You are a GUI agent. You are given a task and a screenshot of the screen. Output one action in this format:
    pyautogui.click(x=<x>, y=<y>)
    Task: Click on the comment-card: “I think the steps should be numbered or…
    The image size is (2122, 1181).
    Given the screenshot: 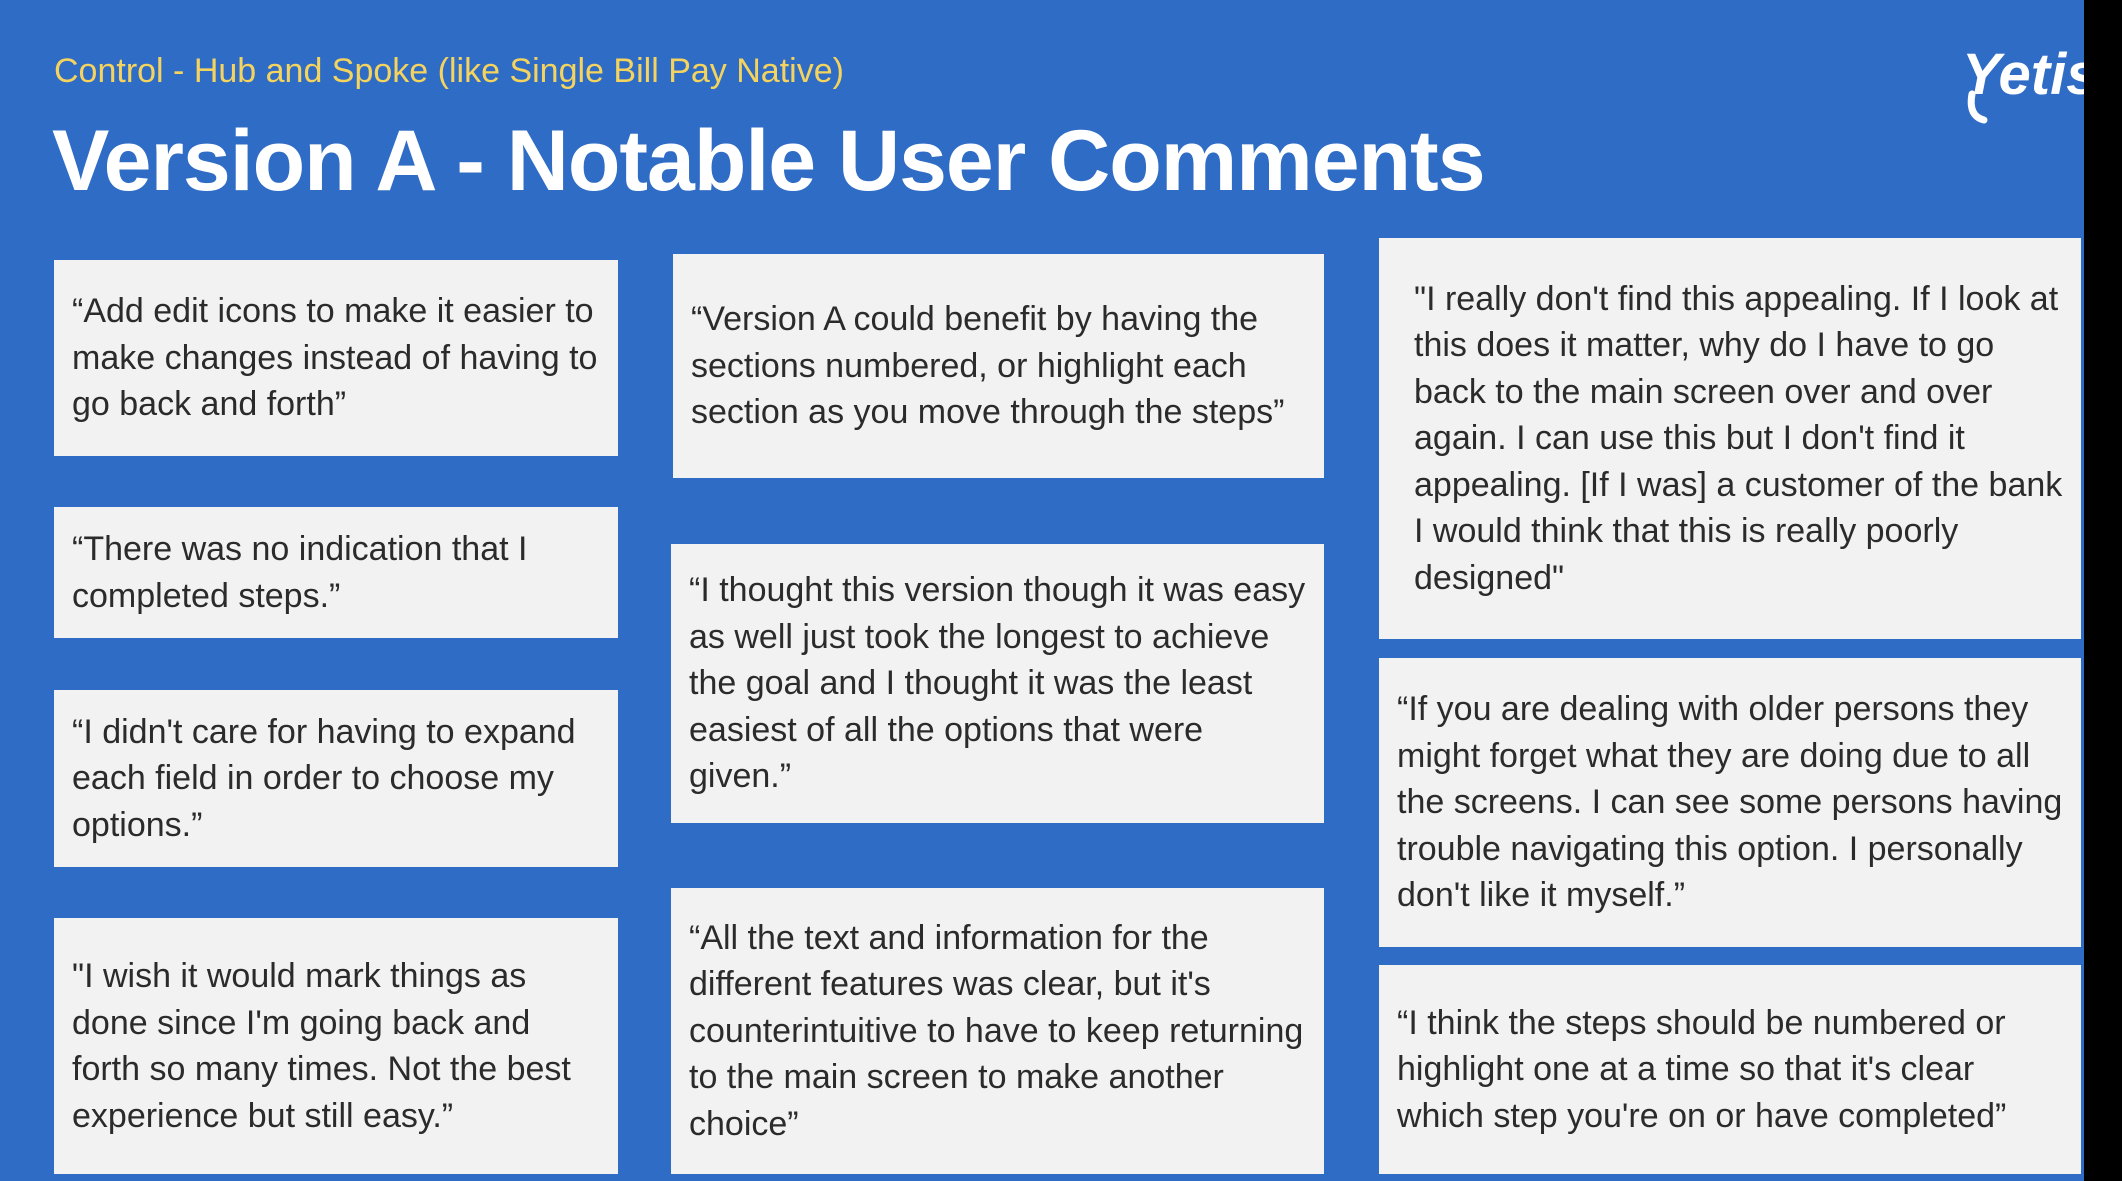 What is the action you would take?
    pyautogui.click(x=1730, y=1069)
    